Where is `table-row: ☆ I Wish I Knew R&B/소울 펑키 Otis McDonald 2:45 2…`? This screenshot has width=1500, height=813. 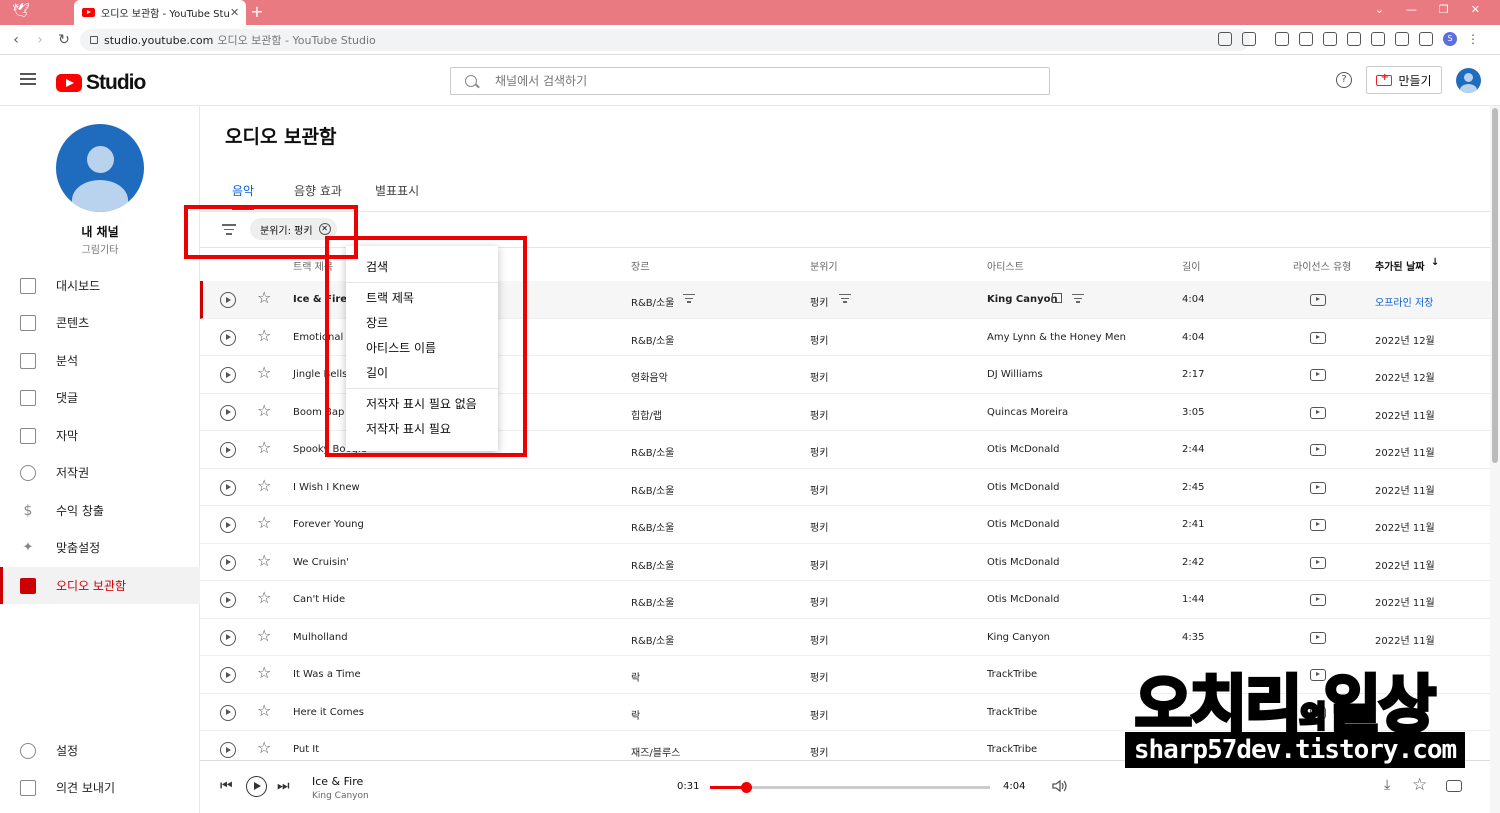 table-row: ☆ I Wish I Knew R&B/소울 펑키 Otis McDonald 2:45 2… is located at coordinates (845, 487).